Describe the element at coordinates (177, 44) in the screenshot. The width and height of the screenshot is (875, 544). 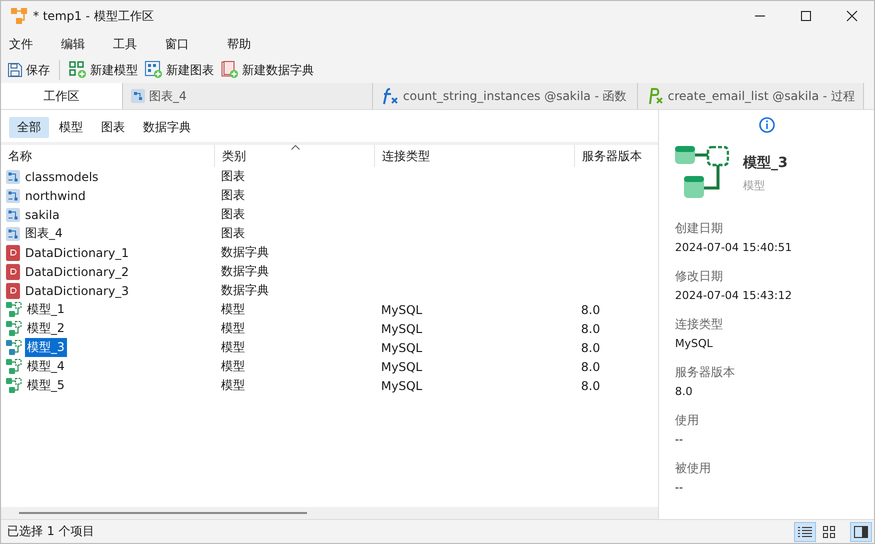
I see `menu-item: 窗口` at that location.